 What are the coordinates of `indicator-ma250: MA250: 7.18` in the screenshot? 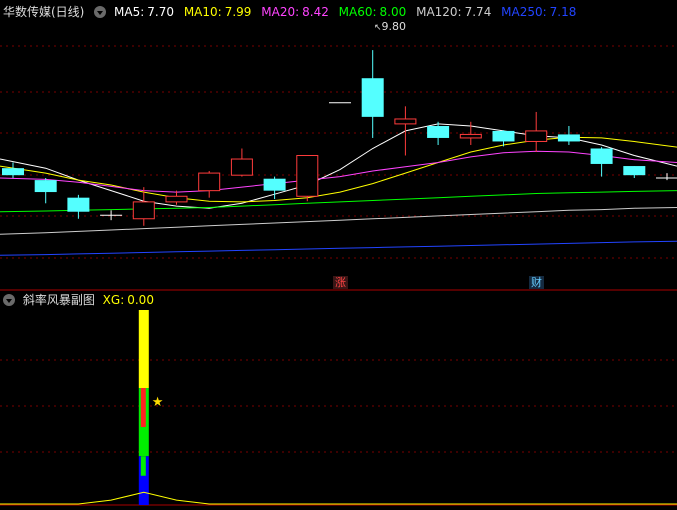 It's located at (539, 12).